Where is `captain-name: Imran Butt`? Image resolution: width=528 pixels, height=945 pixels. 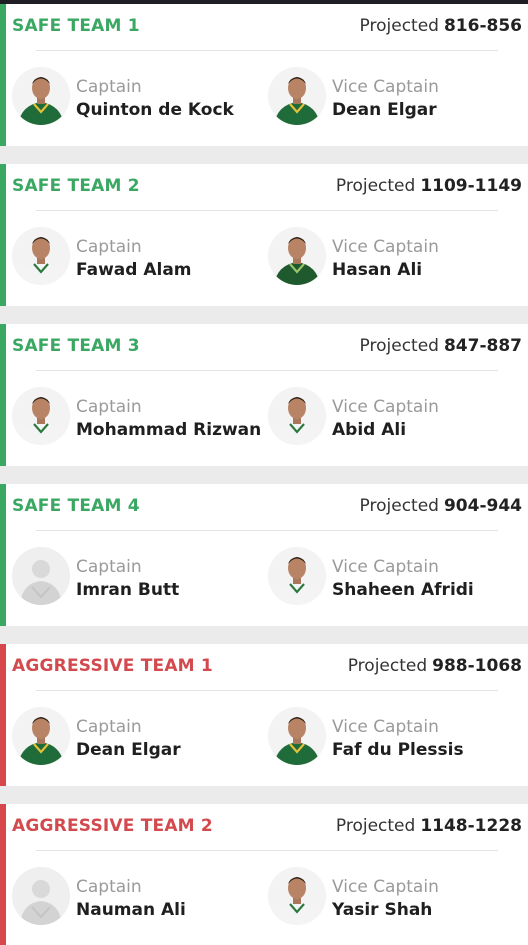
captain-name: Imran Butt is located at coordinates (128, 590).